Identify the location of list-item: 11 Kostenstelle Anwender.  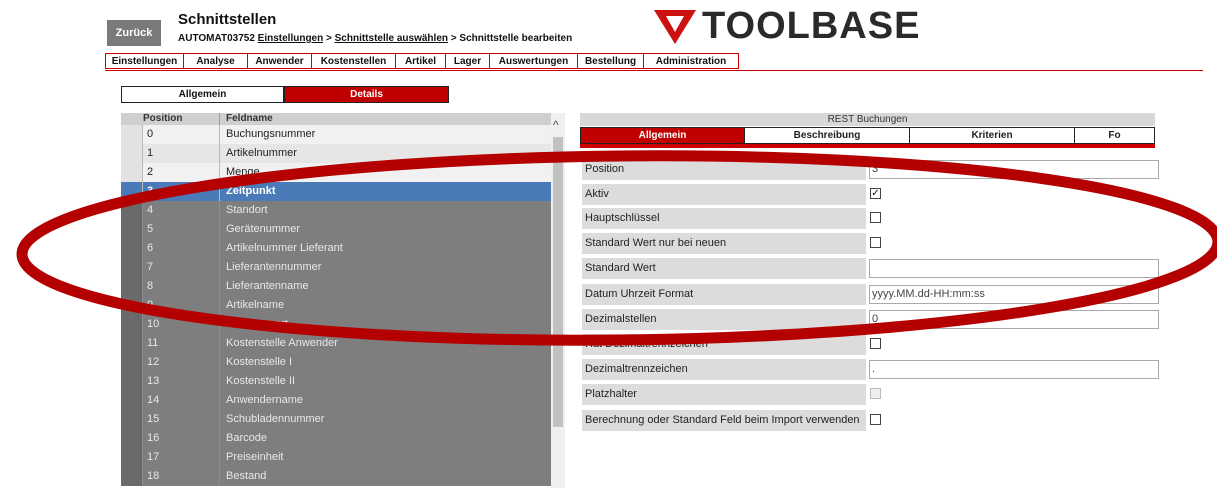
(336, 343).